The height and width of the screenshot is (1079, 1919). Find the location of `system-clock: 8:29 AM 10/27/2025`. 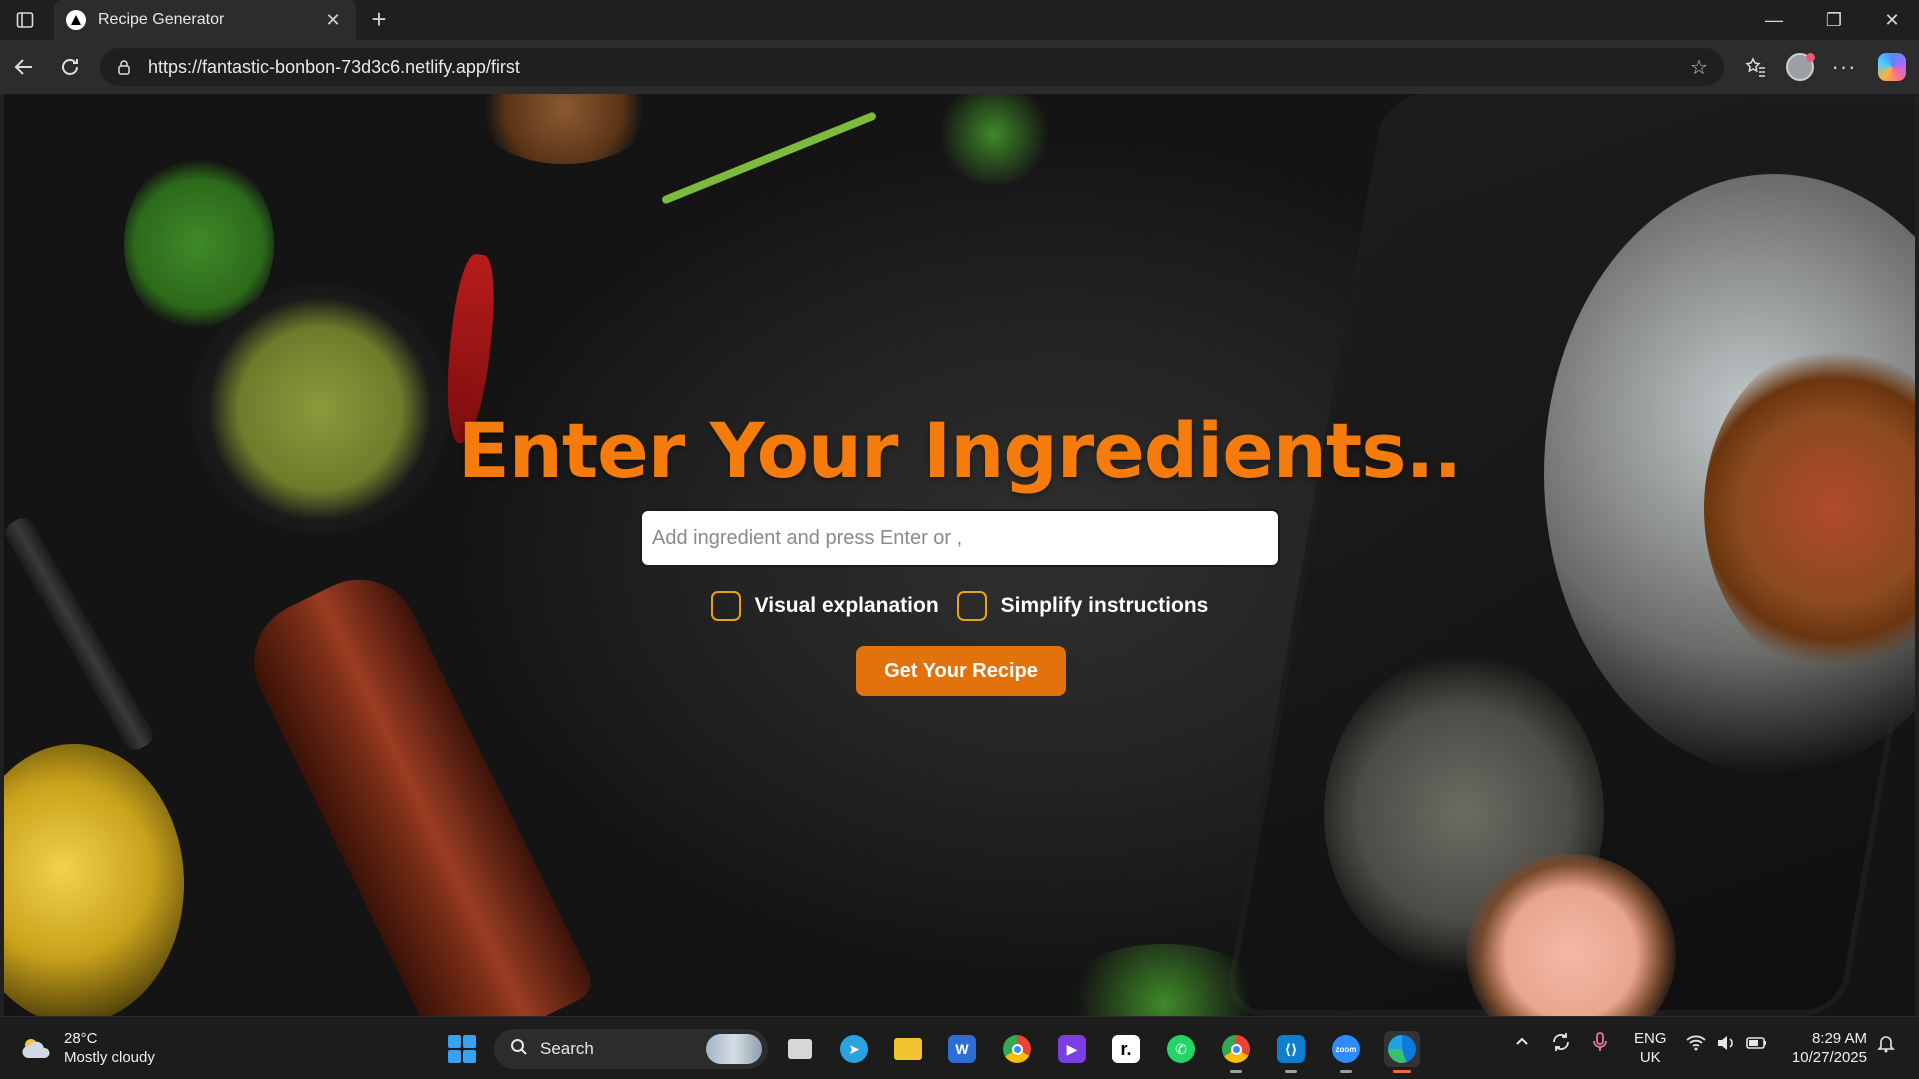

system-clock: 8:29 AM 10/27/2025 is located at coordinates (1829, 1048).